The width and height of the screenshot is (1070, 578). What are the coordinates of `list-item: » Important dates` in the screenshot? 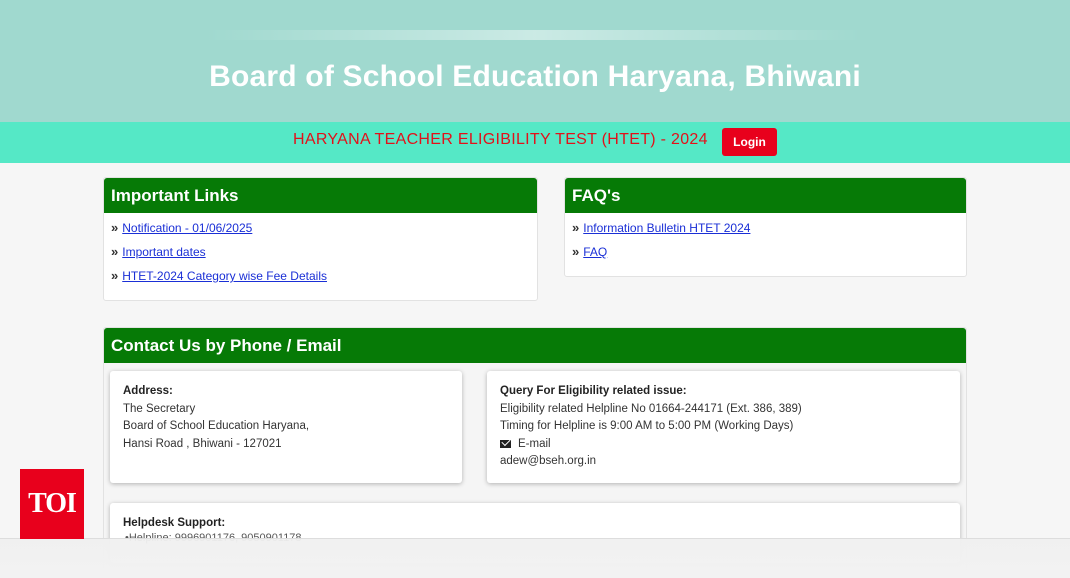 It's located at (324, 257).